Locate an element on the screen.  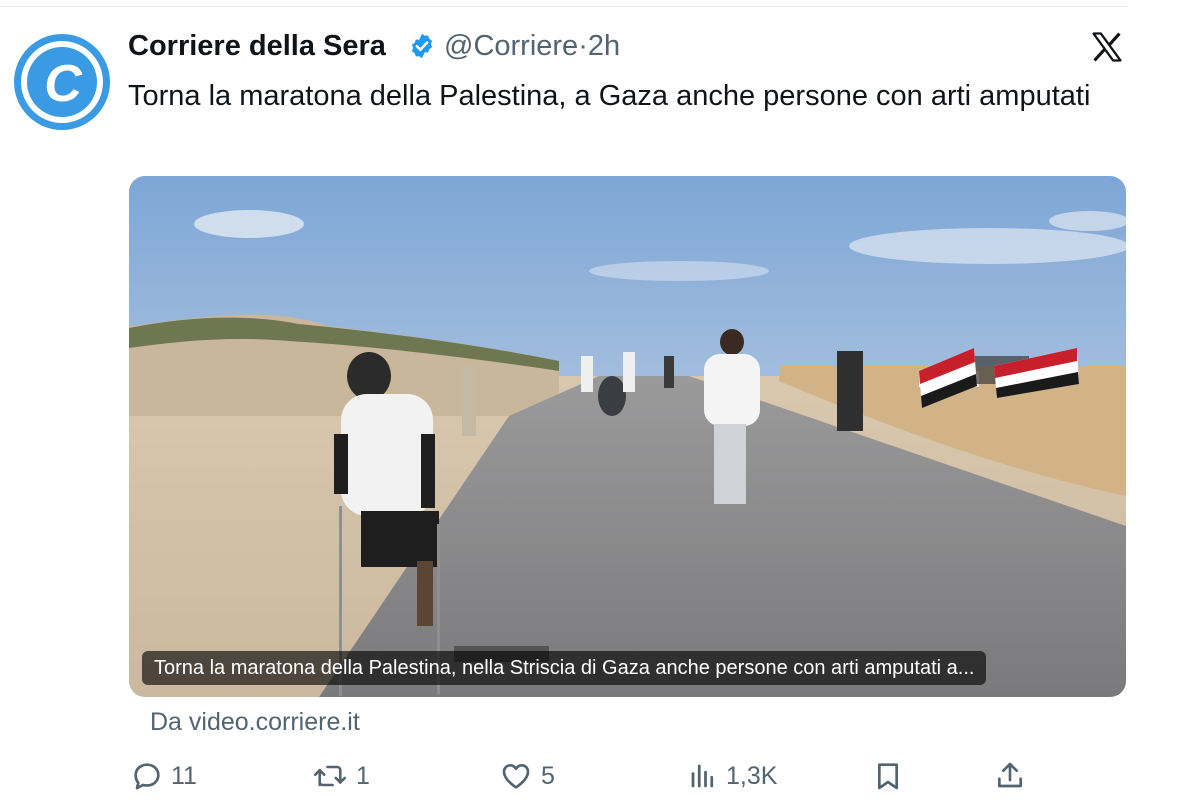
avatar: C is located at coordinates (62, 82).